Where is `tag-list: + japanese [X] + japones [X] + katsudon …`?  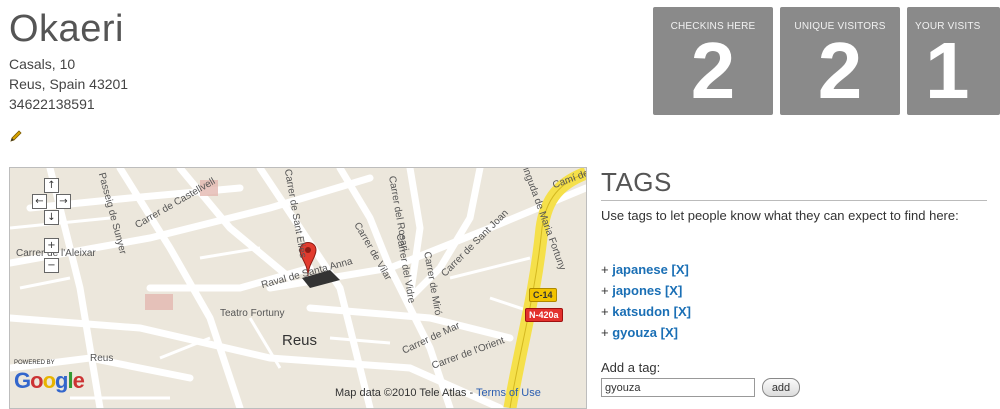 tag-list: + japanese [X] + japones [X] + katsudon … is located at coordinates (646, 301).